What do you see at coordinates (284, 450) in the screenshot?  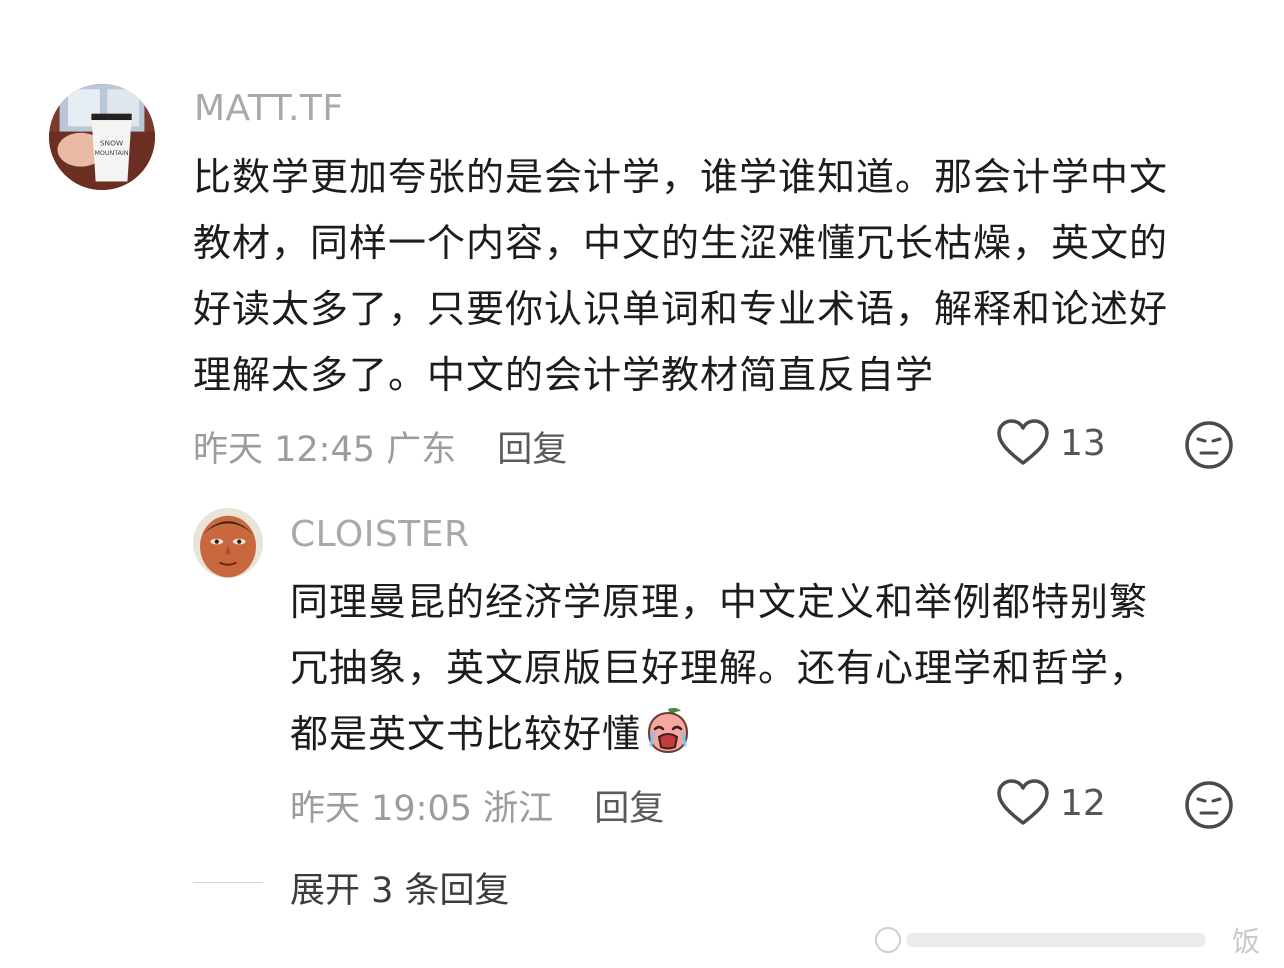 I see `timestamp: 昨天 12:45` at bounding box center [284, 450].